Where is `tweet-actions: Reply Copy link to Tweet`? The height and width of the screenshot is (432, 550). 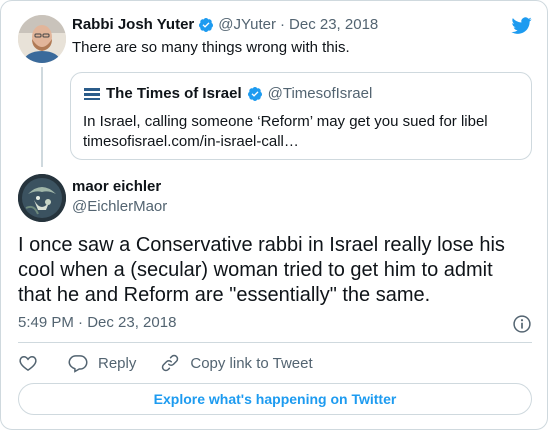 tweet-actions: Reply Copy link to Tweet is located at coordinates (165, 363).